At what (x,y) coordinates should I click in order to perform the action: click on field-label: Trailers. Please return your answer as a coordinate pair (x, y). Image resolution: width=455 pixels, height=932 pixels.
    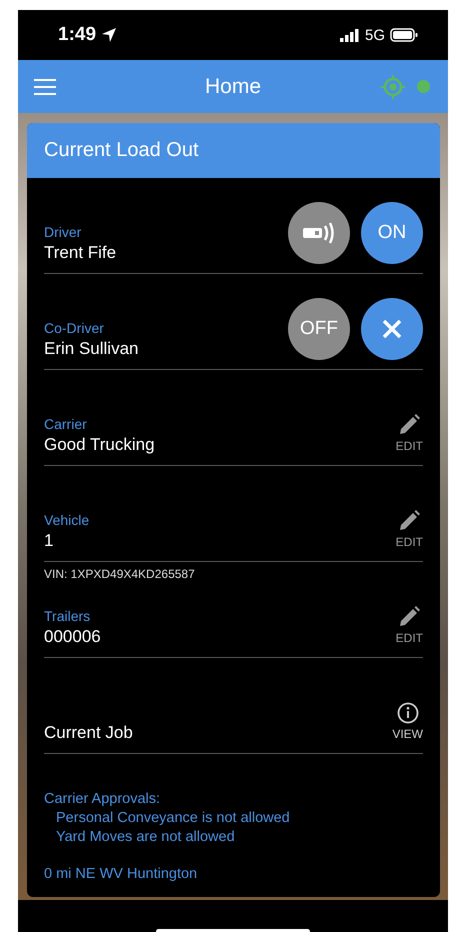
    Looking at the image, I should click on (67, 616).